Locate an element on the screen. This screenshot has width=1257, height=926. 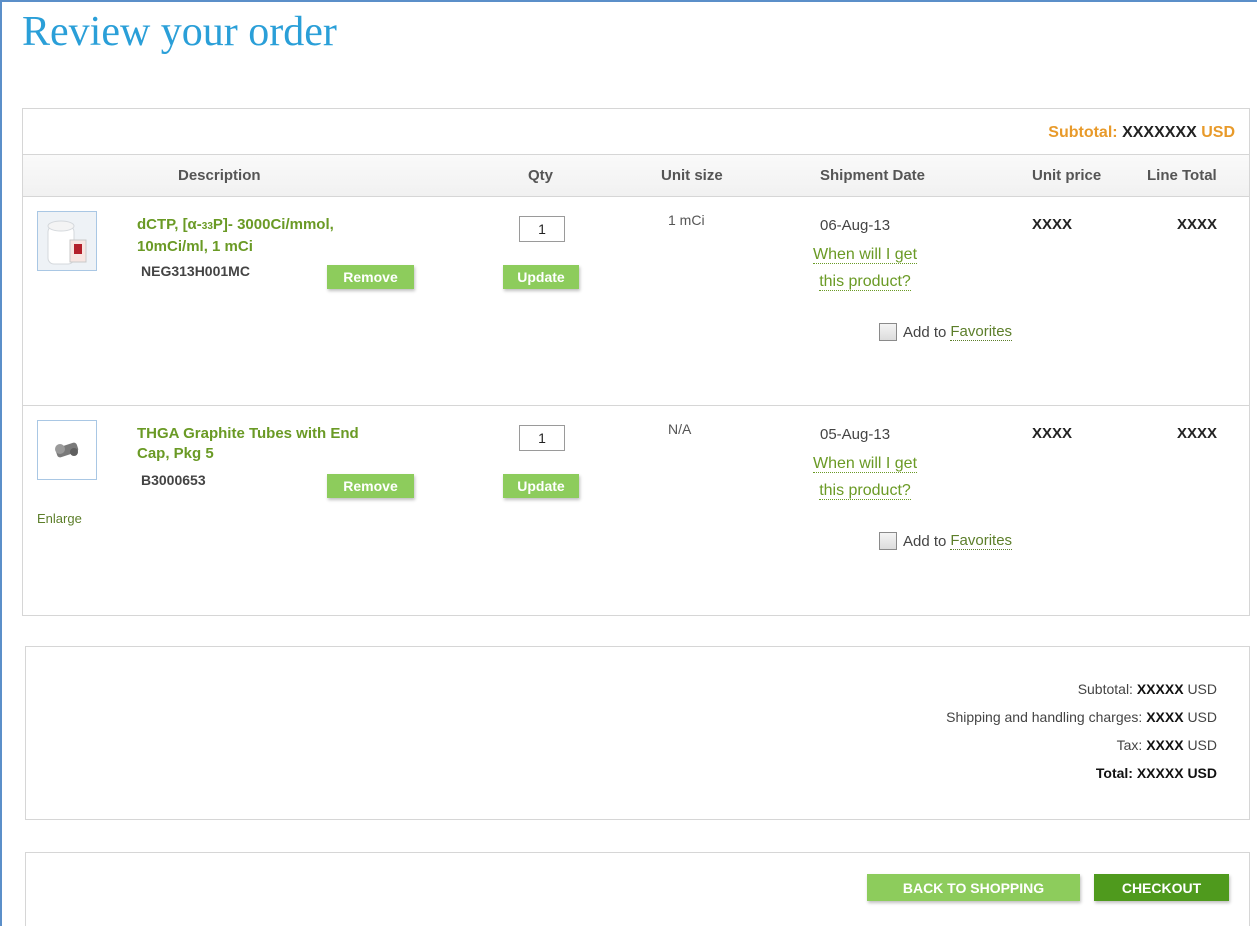
back-to-shopping-button: BACK TO SHOPPING is located at coordinates (973, 887).